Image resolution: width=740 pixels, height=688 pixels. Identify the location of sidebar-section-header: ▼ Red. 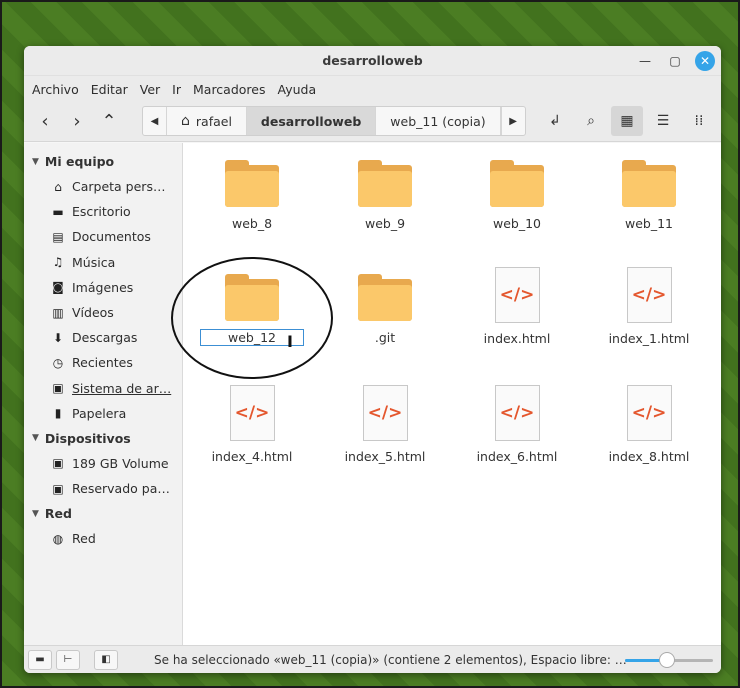
(103, 513).